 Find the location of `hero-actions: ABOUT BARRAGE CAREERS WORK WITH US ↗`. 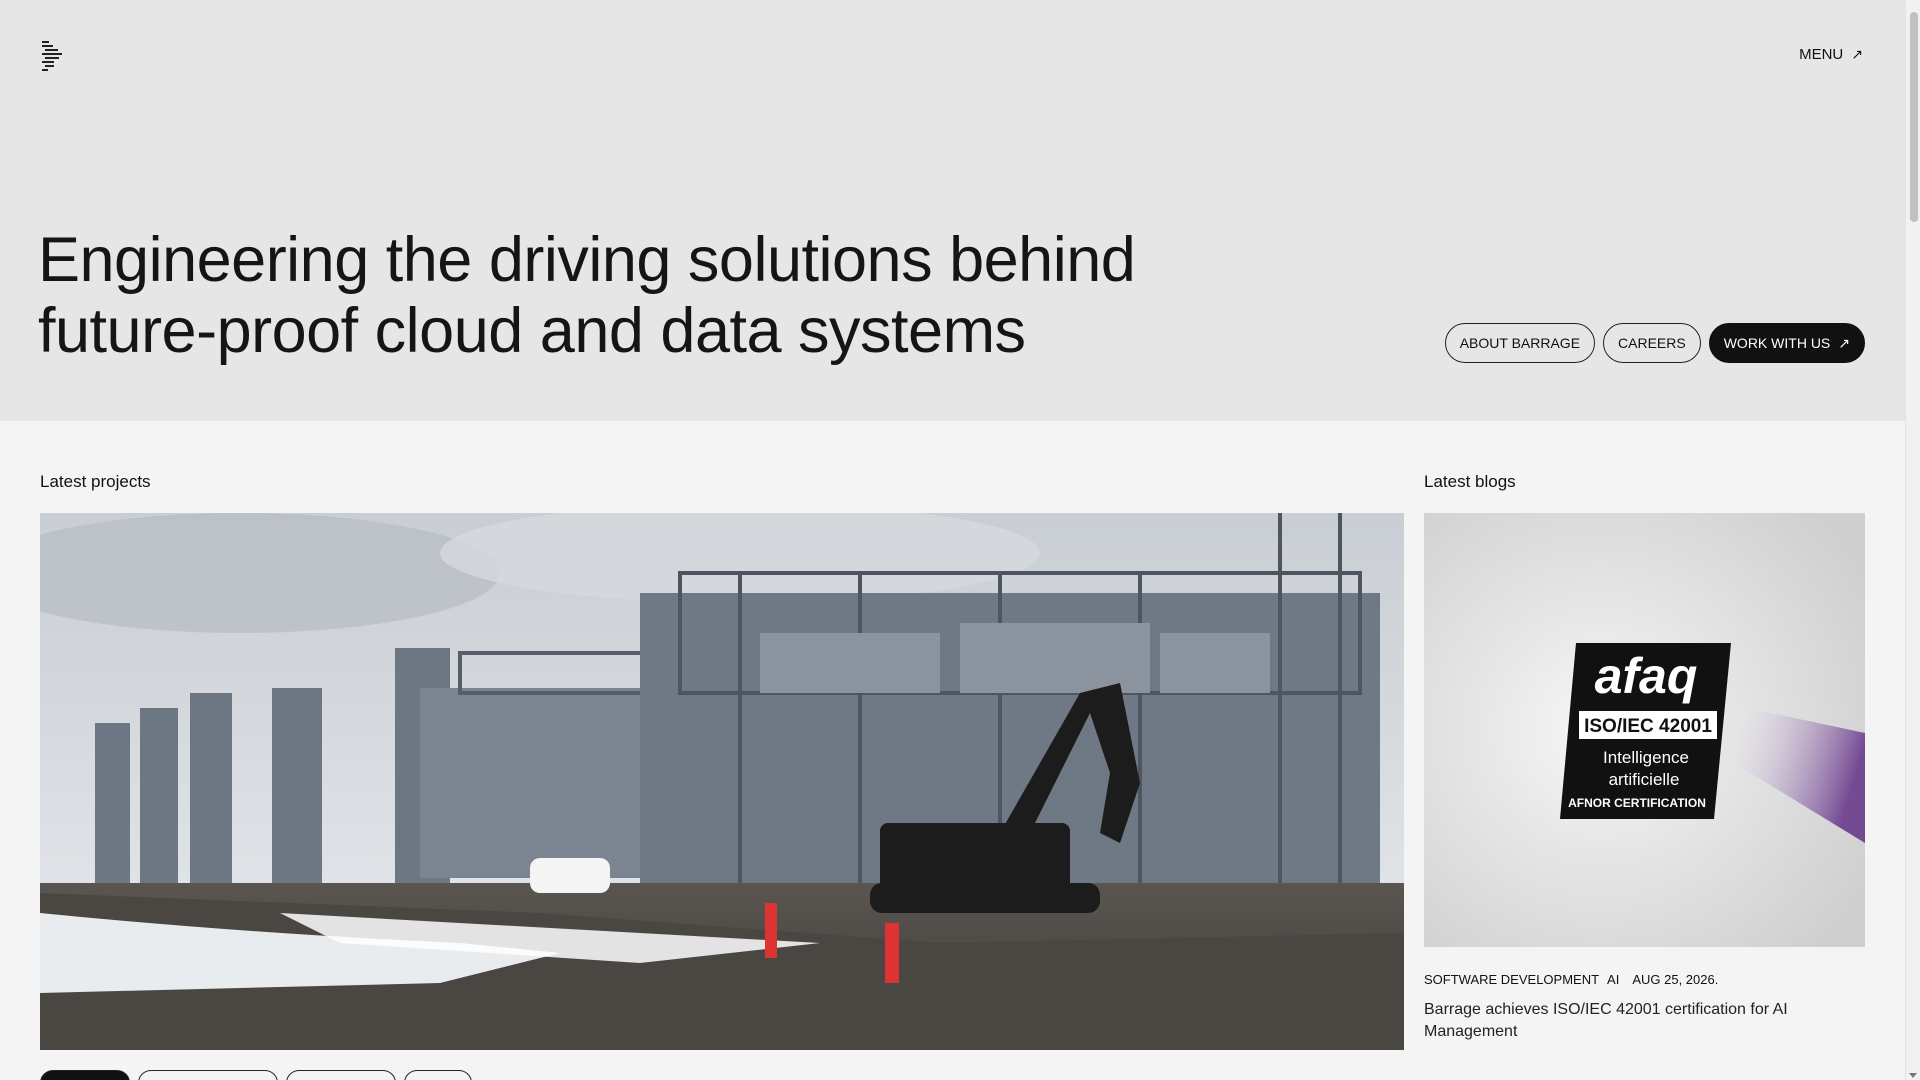

hero-actions: ABOUT BARRAGE CAREERS WORK WITH US ↗ is located at coordinates (1654, 343).